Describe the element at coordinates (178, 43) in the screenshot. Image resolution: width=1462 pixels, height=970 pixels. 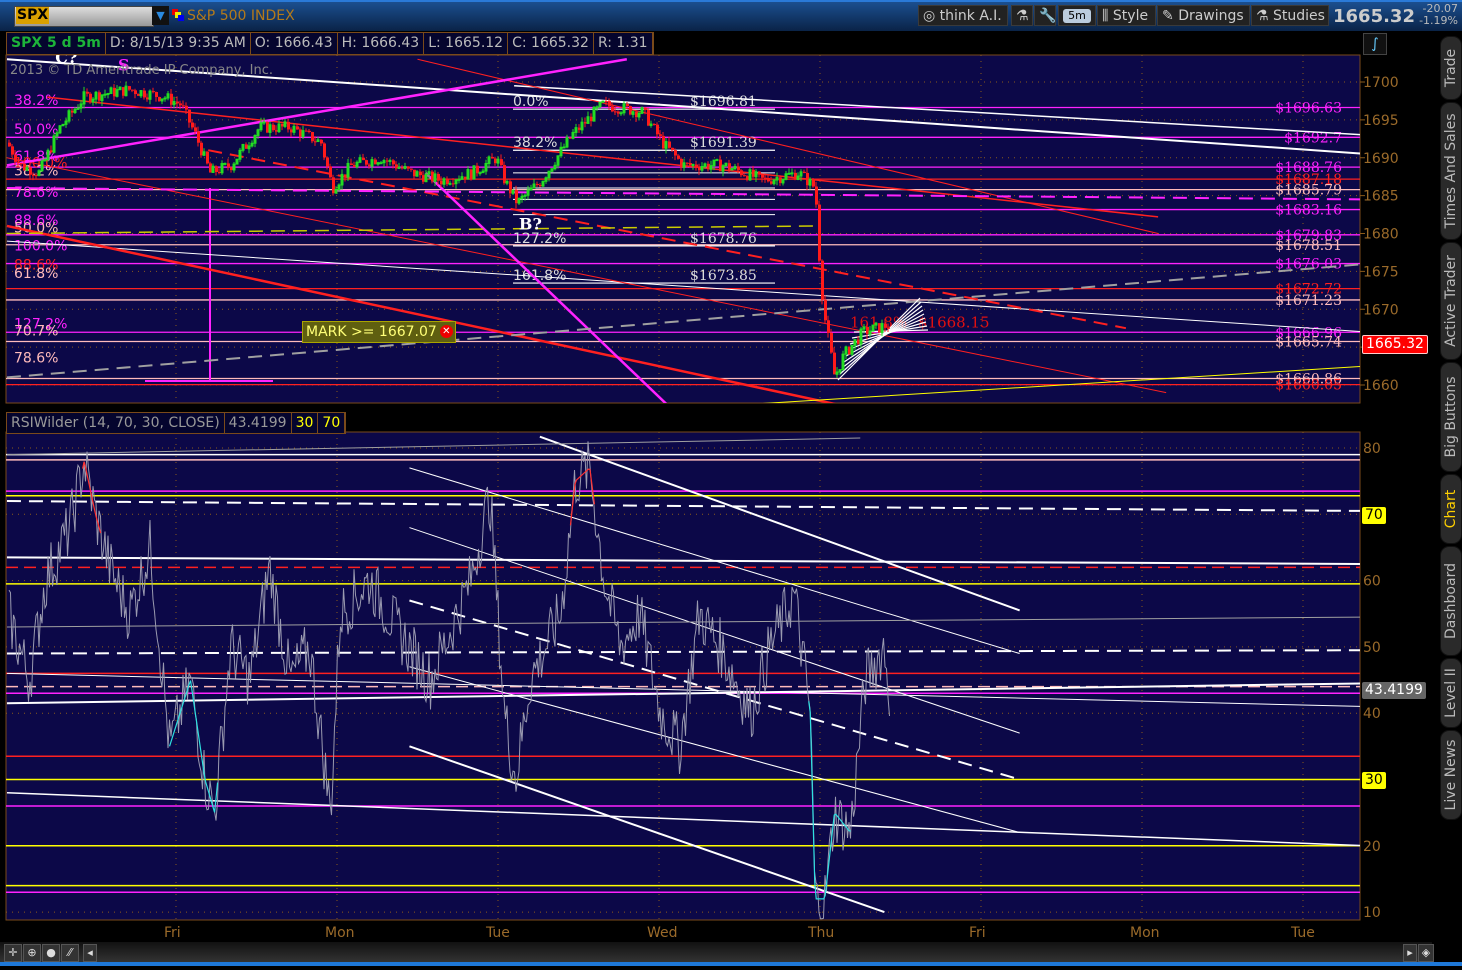
I see `bar-date: D: 8/15/13 9:35 AM` at that location.